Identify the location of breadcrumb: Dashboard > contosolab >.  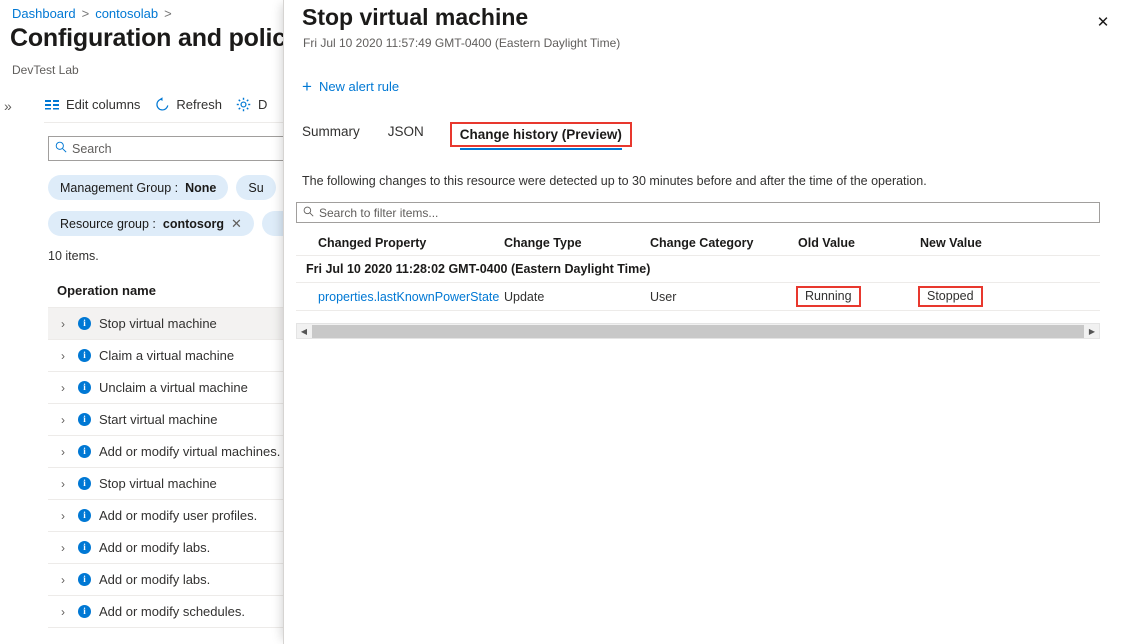
(95, 13).